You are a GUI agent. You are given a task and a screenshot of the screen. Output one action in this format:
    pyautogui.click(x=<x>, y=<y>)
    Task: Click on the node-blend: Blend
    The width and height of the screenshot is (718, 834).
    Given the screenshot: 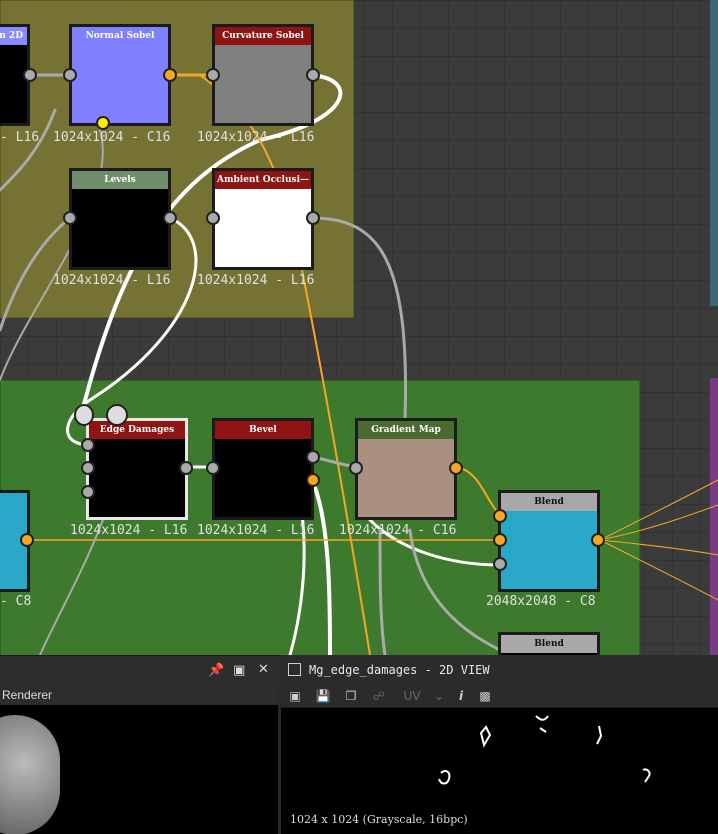 What is the action you would take?
    pyautogui.click(x=549, y=541)
    